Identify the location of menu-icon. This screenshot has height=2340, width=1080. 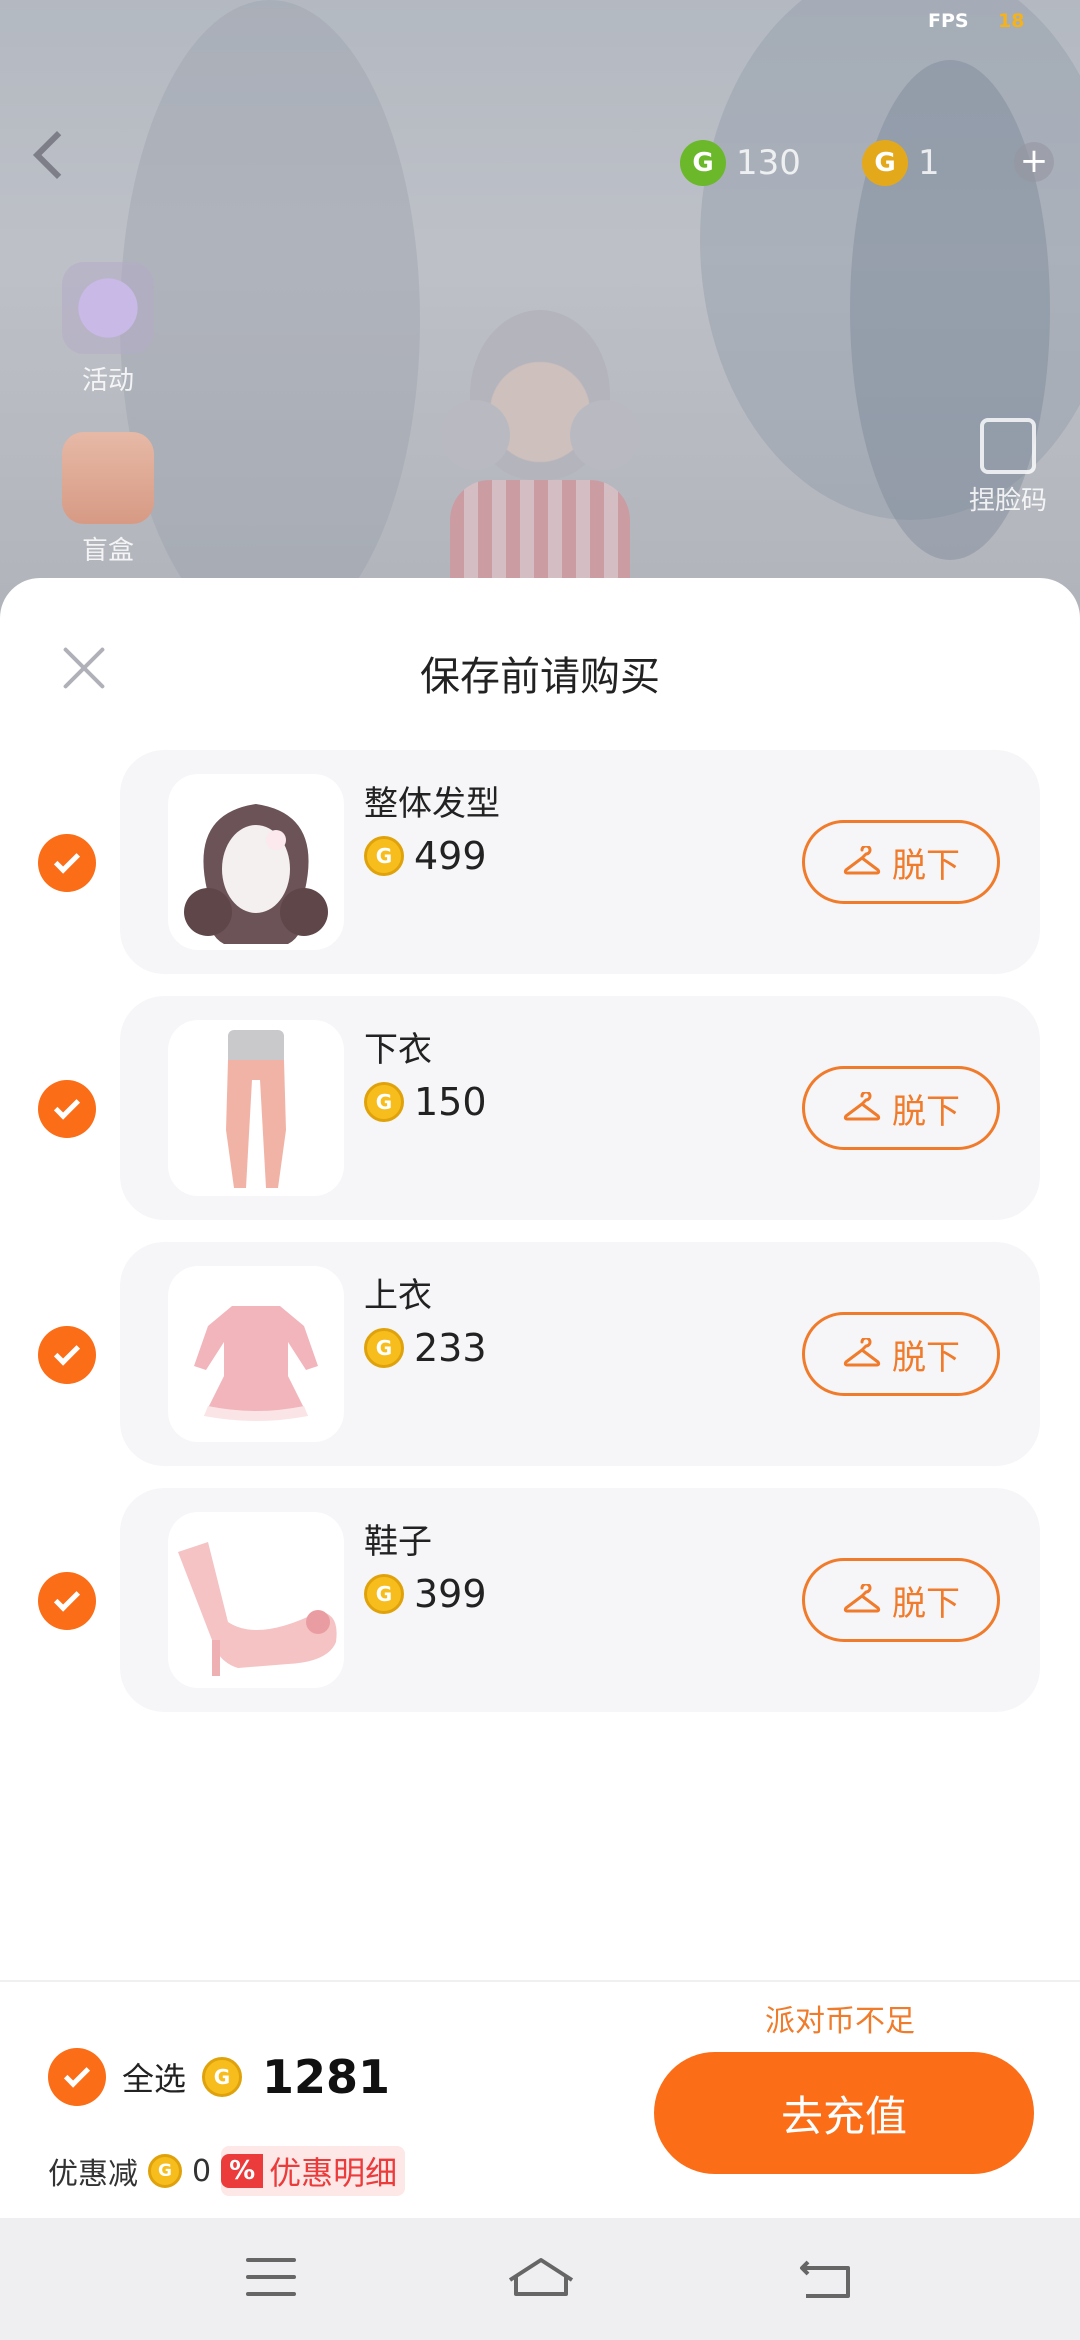
(276, 2283).